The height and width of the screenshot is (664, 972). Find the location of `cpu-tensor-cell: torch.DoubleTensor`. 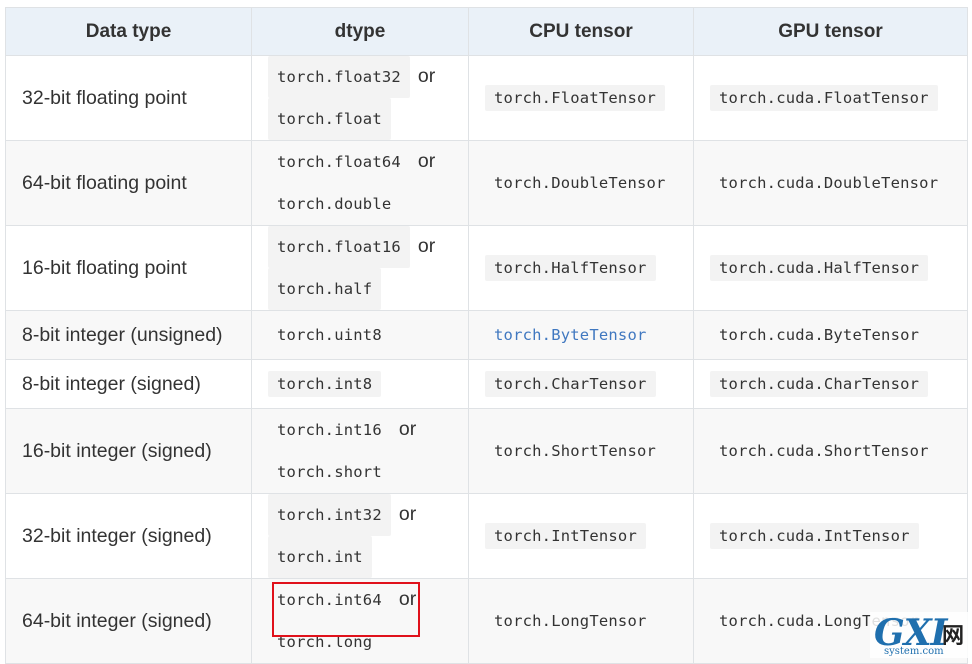

cpu-tensor-cell: torch.DoubleTensor is located at coordinates (581, 183).